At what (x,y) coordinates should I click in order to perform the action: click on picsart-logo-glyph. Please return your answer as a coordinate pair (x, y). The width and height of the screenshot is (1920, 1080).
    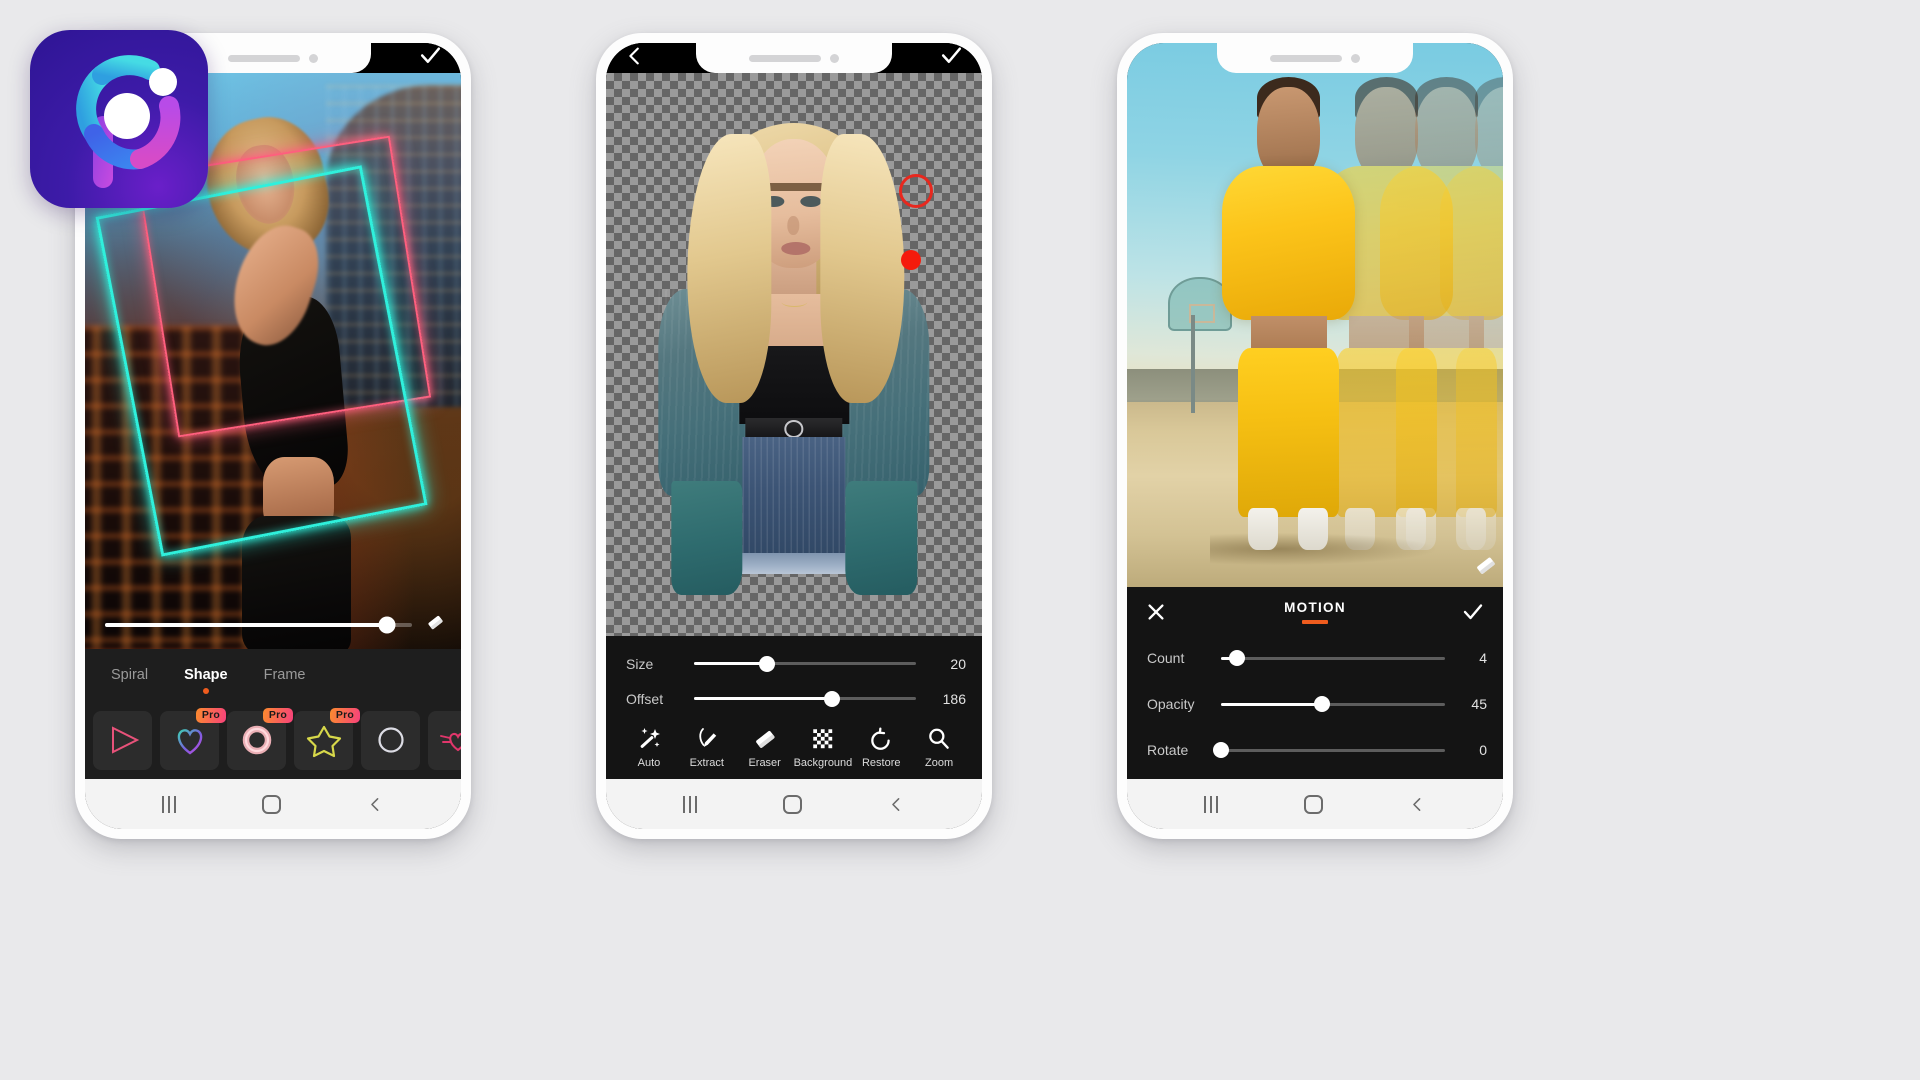
    Looking at the image, I should click on (128, 121).